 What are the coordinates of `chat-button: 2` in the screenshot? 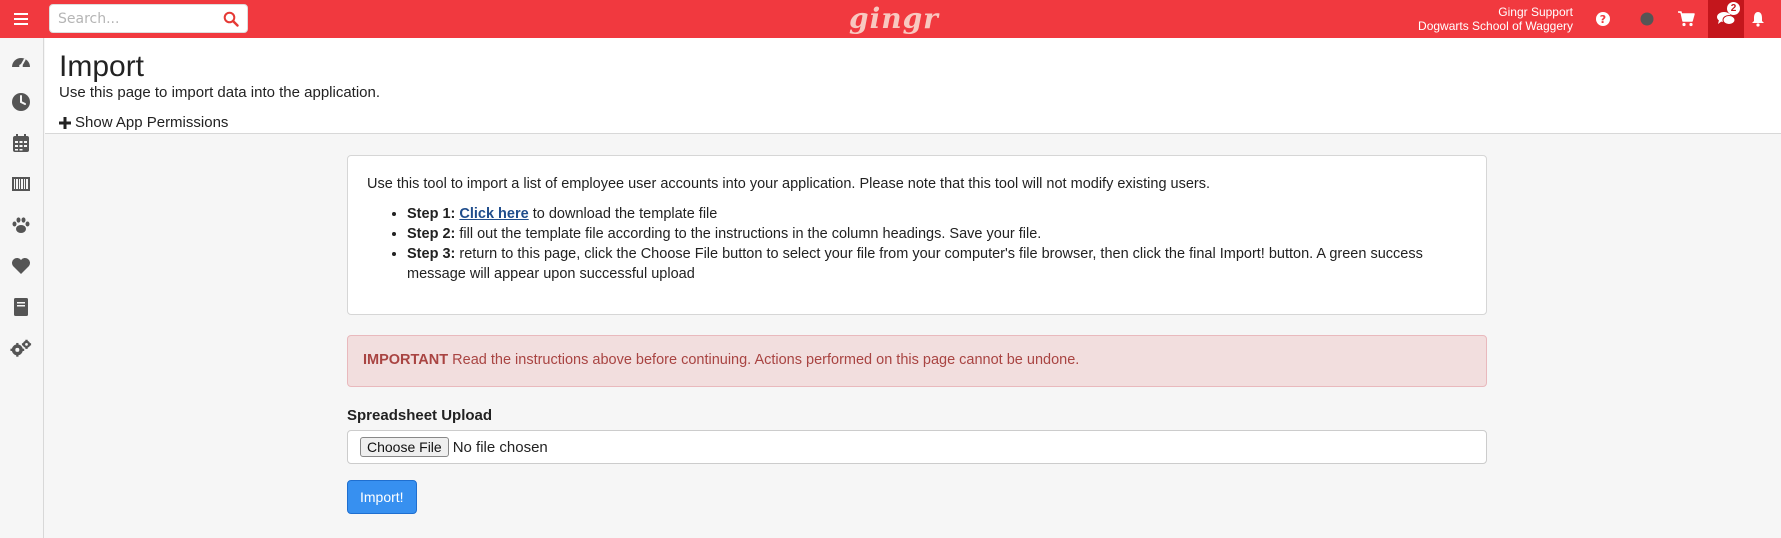 It's located at (1726, 19).